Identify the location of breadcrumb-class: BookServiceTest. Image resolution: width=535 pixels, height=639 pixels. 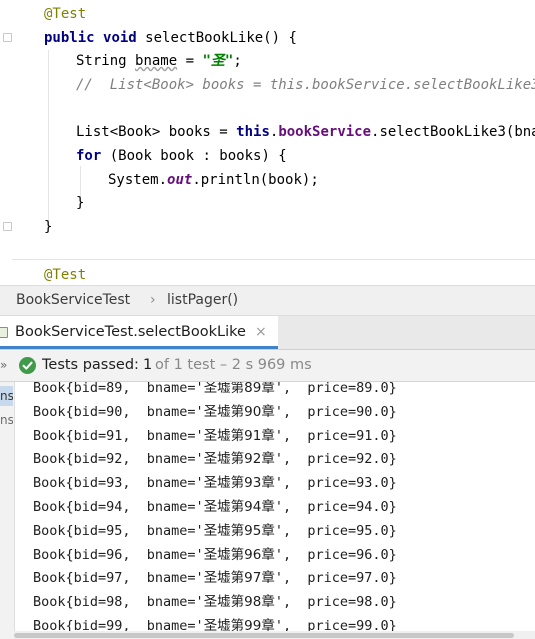
(73, 300).